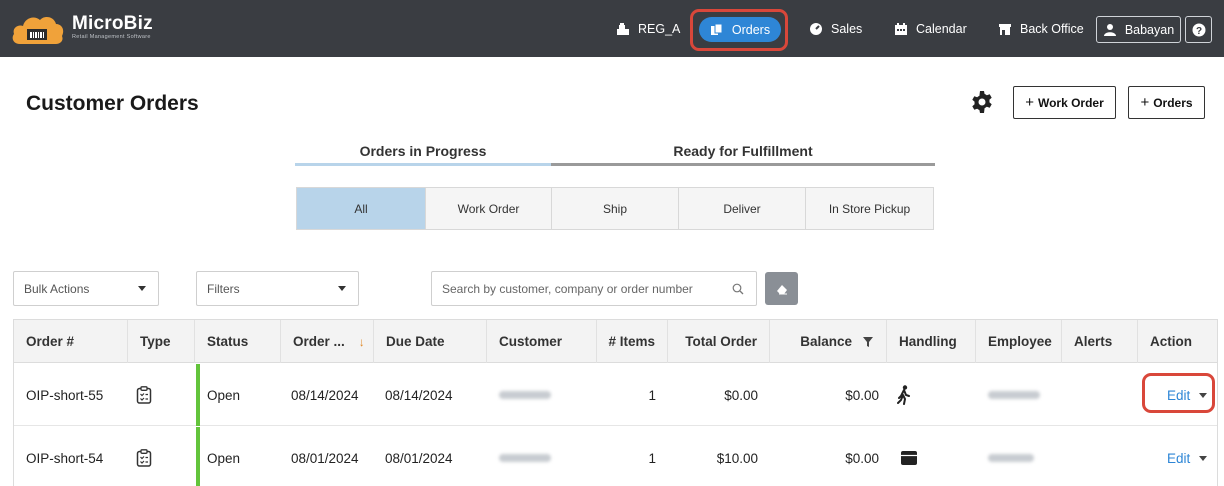 The height and width of the screenshot is (486, 1224). I want to click on edit-action-dropdown: Edit, so click(1187, 458).